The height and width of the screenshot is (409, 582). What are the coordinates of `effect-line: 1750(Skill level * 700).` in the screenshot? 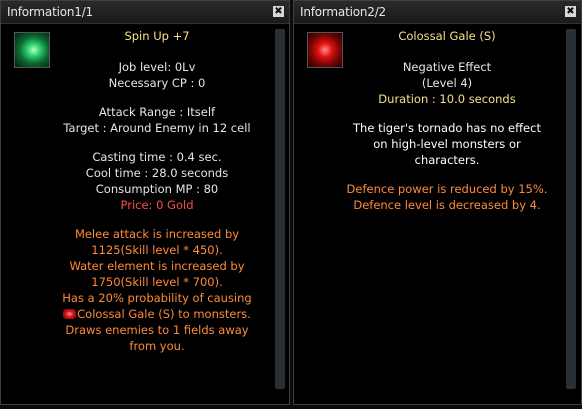 It's located at (157, 282).